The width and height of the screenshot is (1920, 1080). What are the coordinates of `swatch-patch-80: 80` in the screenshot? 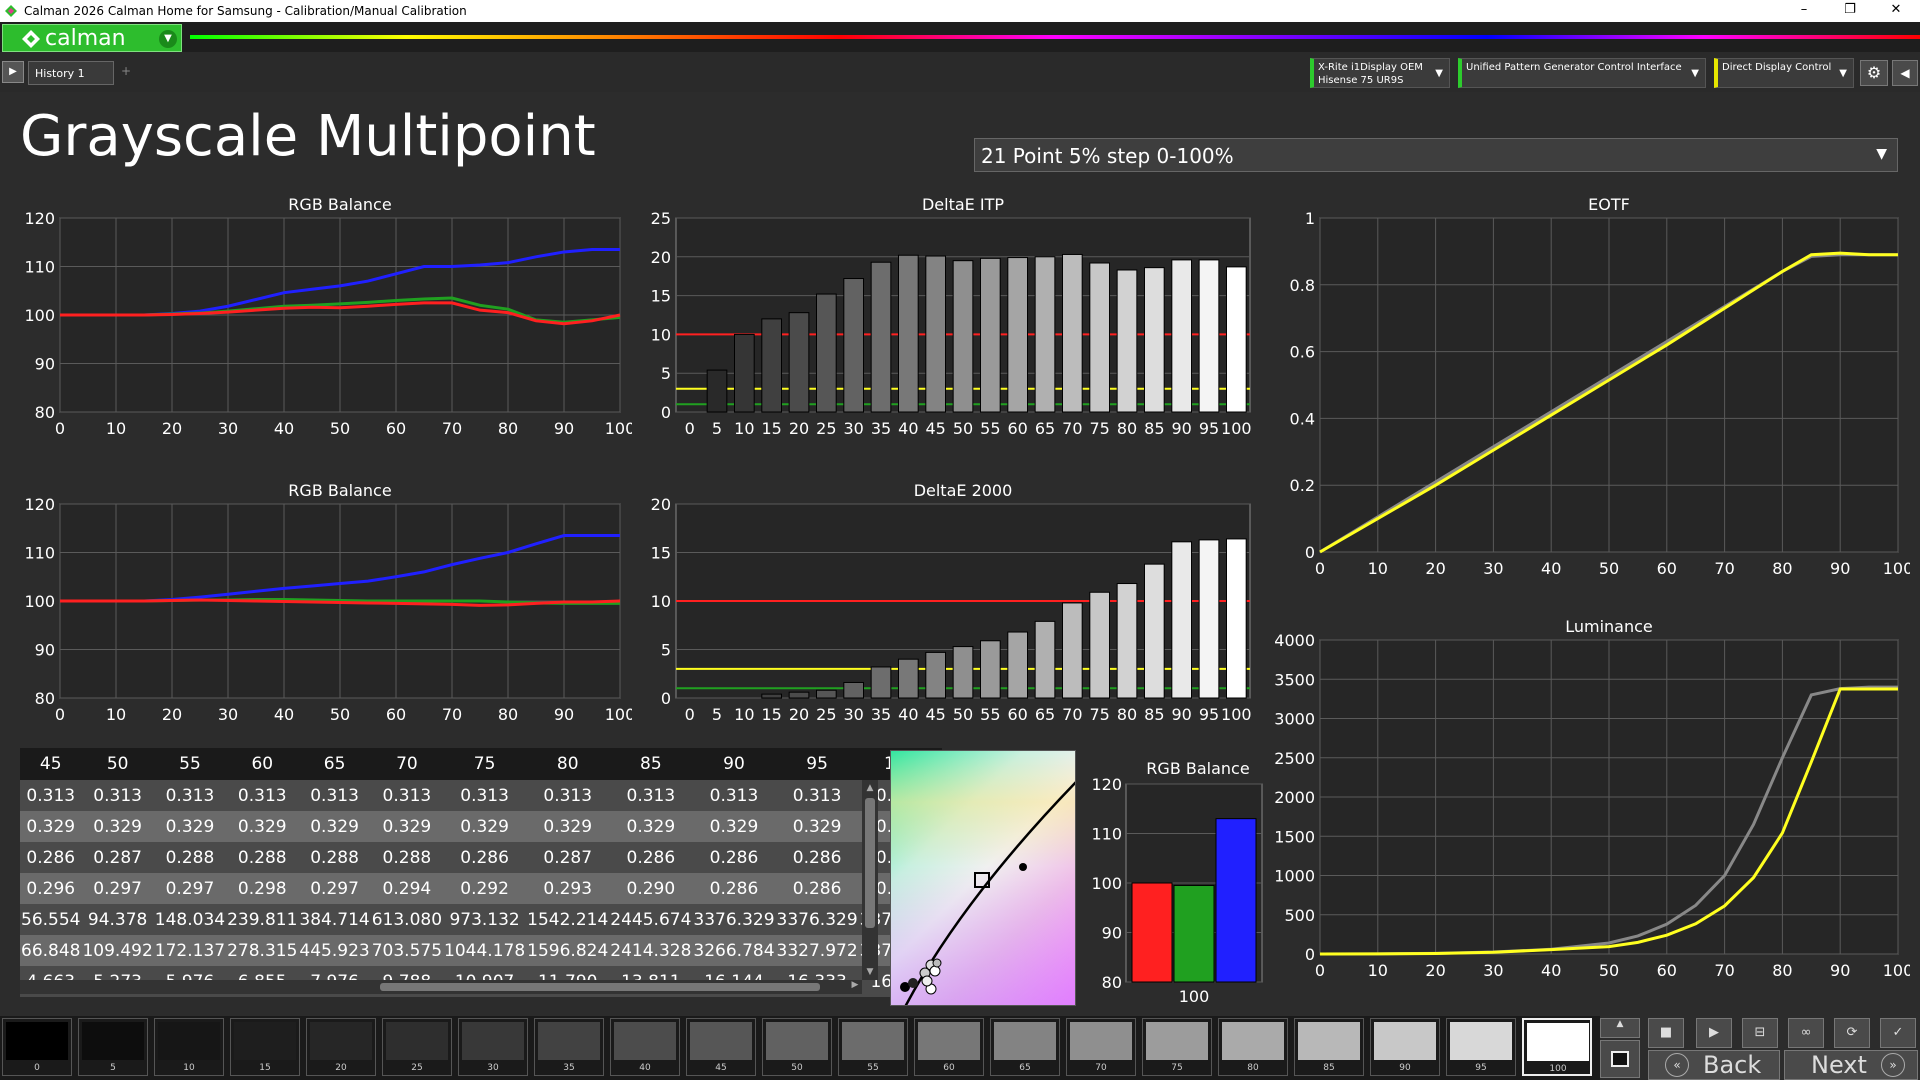 It's located at (1253, 1047).